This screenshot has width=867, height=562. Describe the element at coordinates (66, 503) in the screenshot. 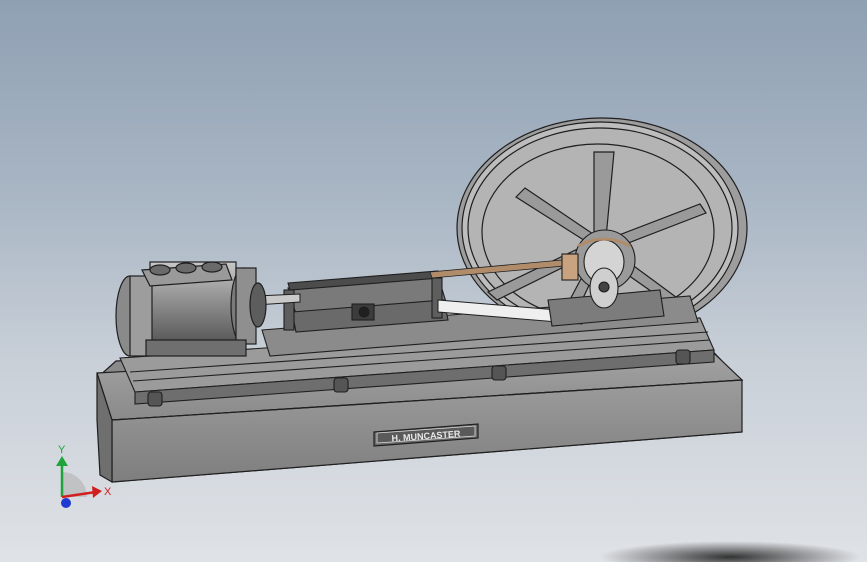

I see `z-axis-icon` at that location.